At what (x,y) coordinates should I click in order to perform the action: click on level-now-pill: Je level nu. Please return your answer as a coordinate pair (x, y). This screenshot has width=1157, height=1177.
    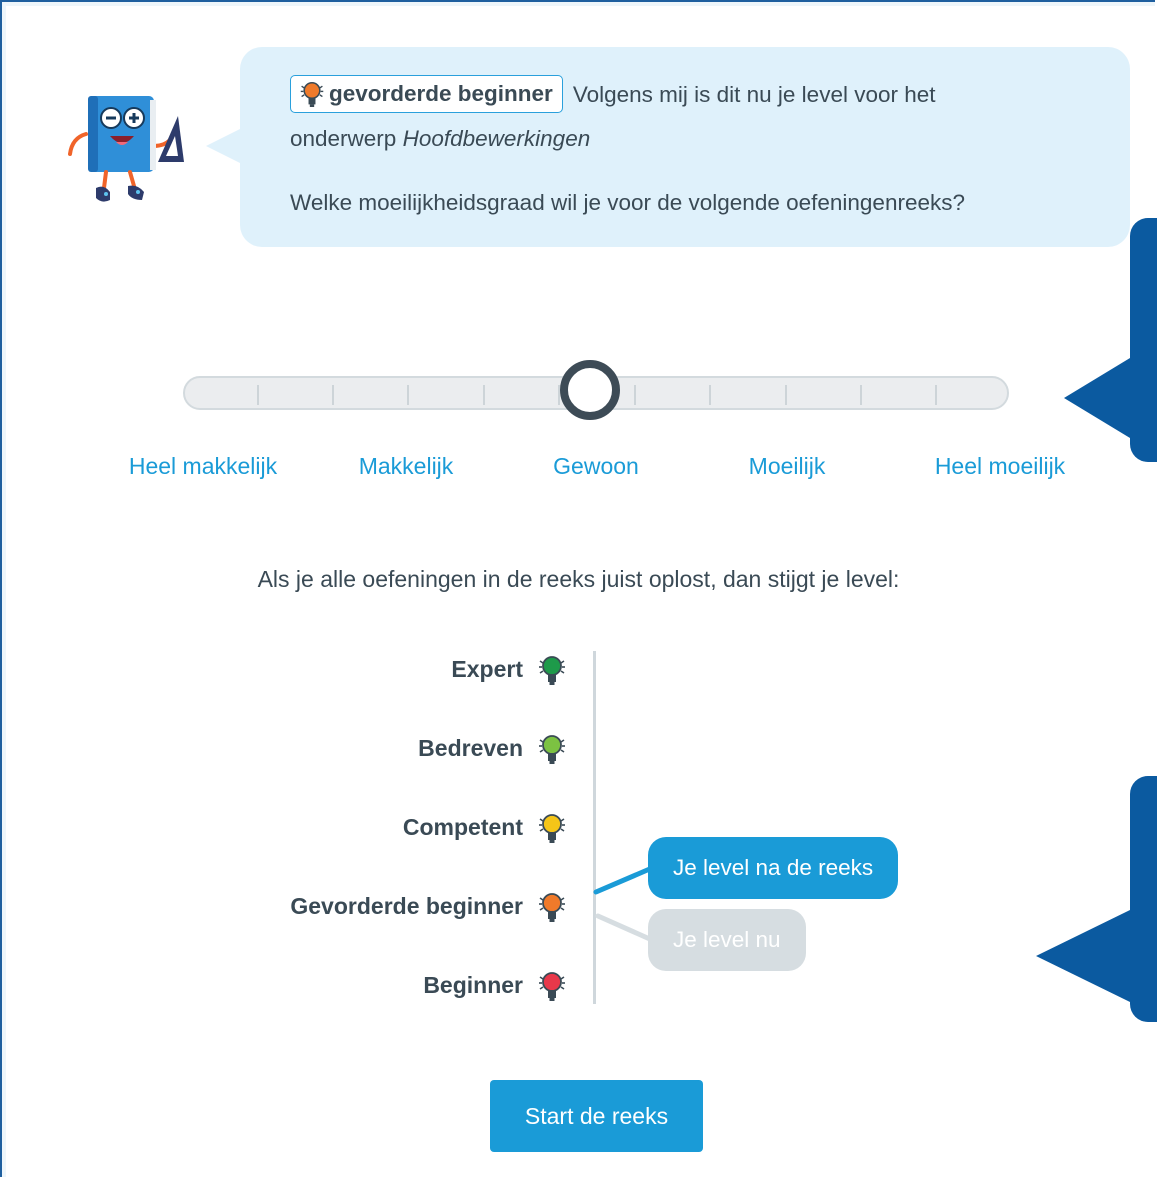
    Looking at the image, I should click on (727, 940).